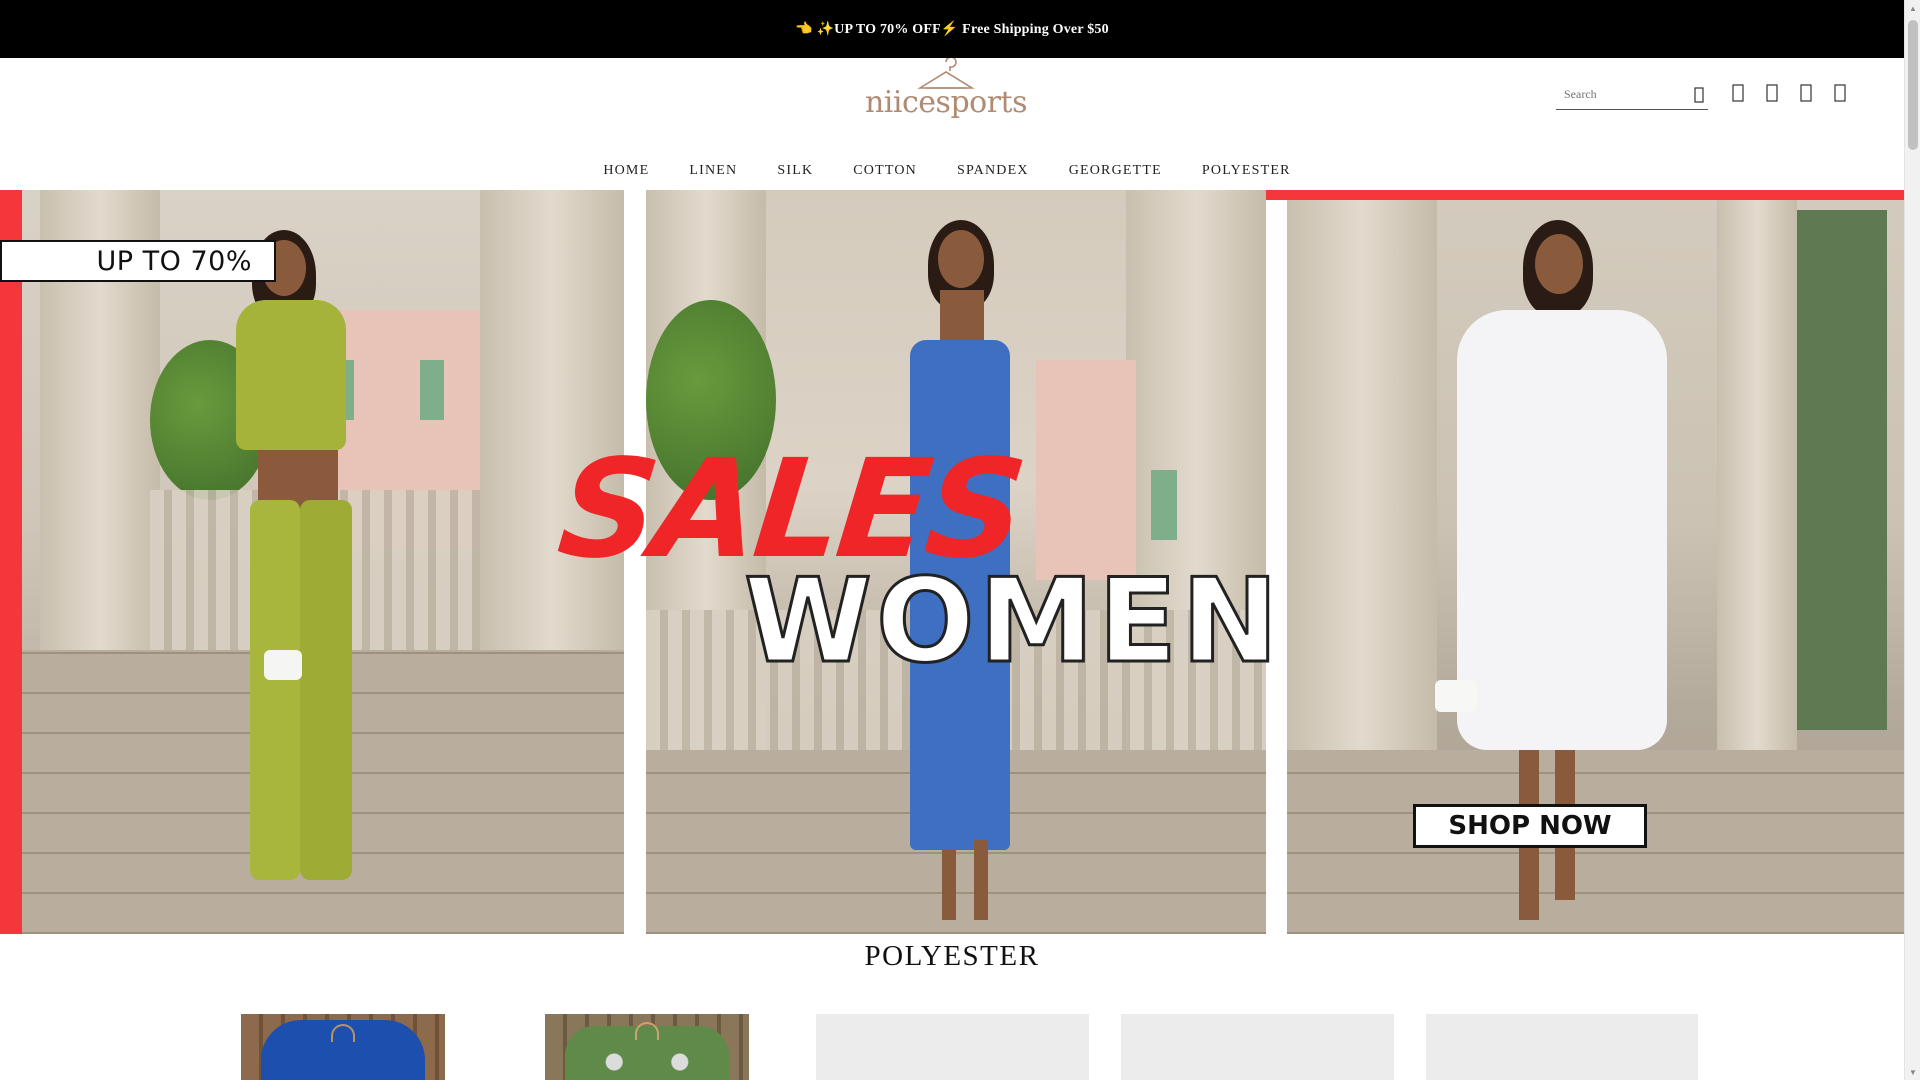 The image size is (1920, 1080). Describe the element at coordinates (1699, 95) in the screenshot. I see `search-icon` at that location.